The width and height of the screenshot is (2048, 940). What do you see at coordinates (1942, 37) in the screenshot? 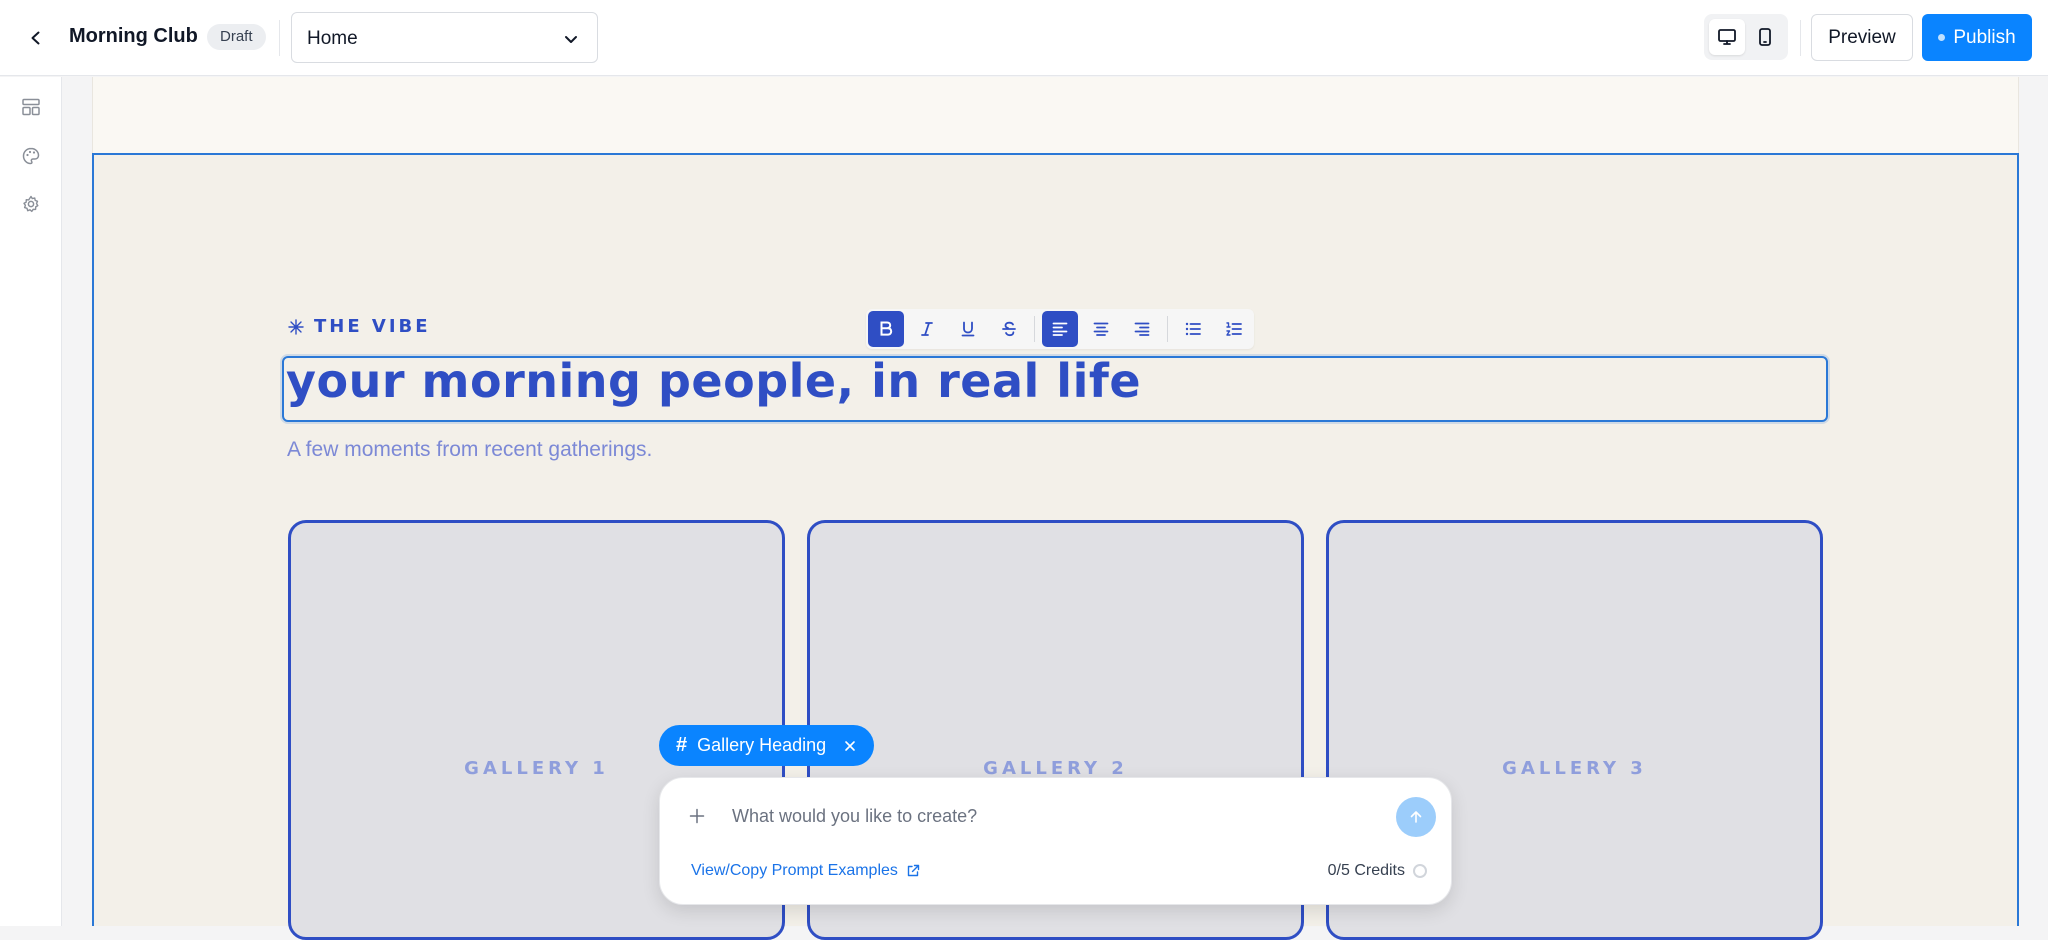
I see `status-dot` at bounding box center [1942, 37].